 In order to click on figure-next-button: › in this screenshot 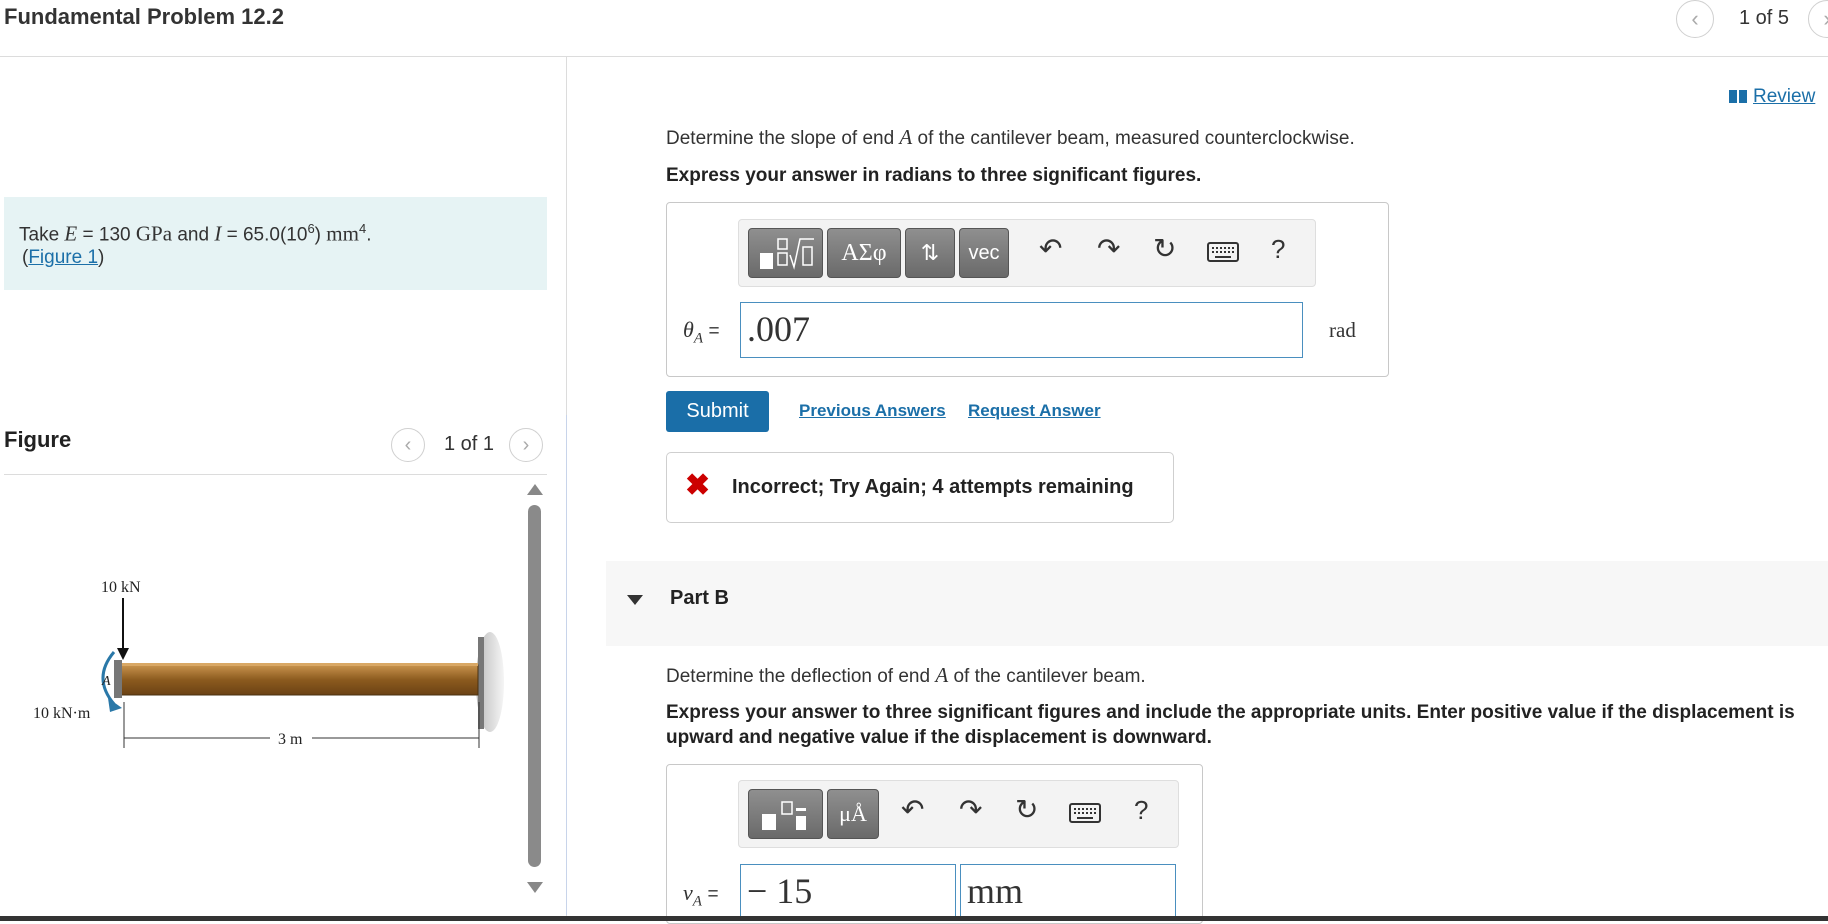, I will do `click(526, 445)`.